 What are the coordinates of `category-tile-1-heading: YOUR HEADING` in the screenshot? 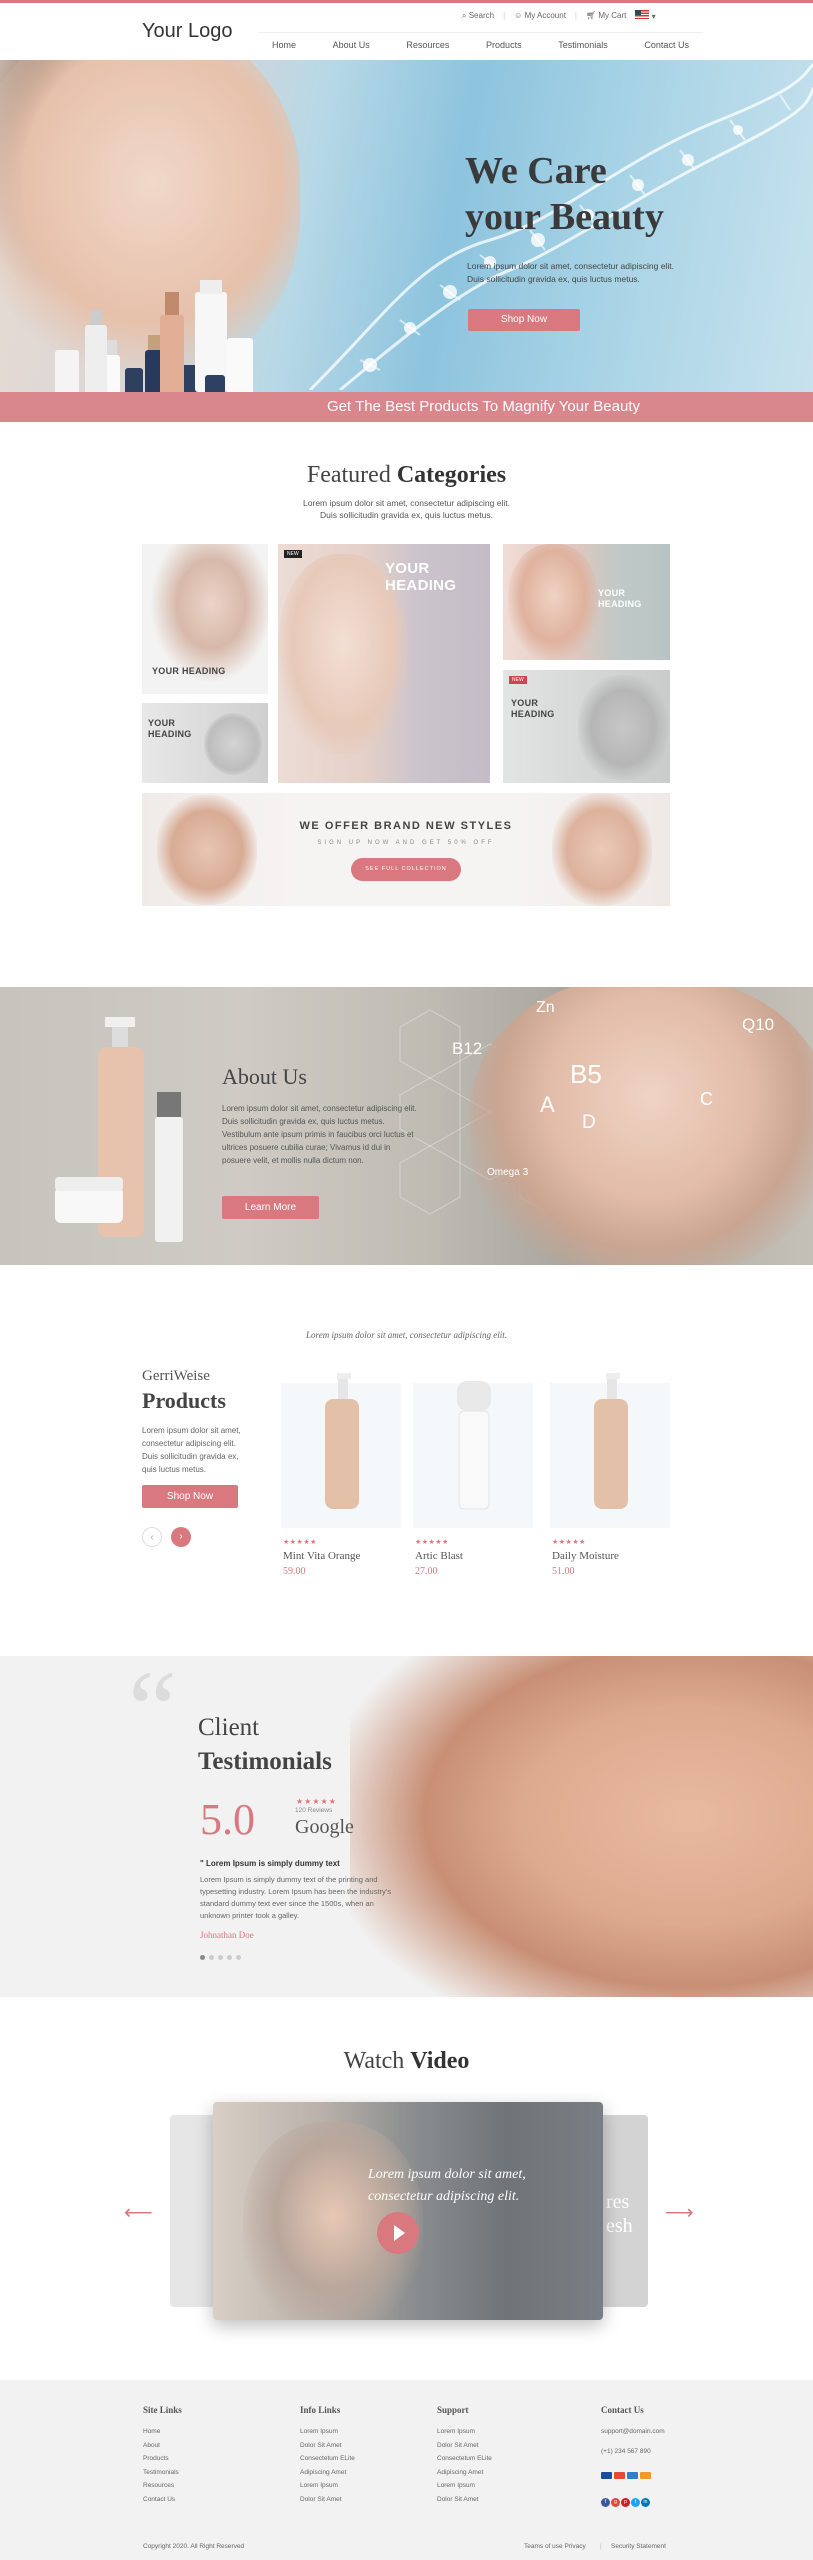 It's located at (189, 671).